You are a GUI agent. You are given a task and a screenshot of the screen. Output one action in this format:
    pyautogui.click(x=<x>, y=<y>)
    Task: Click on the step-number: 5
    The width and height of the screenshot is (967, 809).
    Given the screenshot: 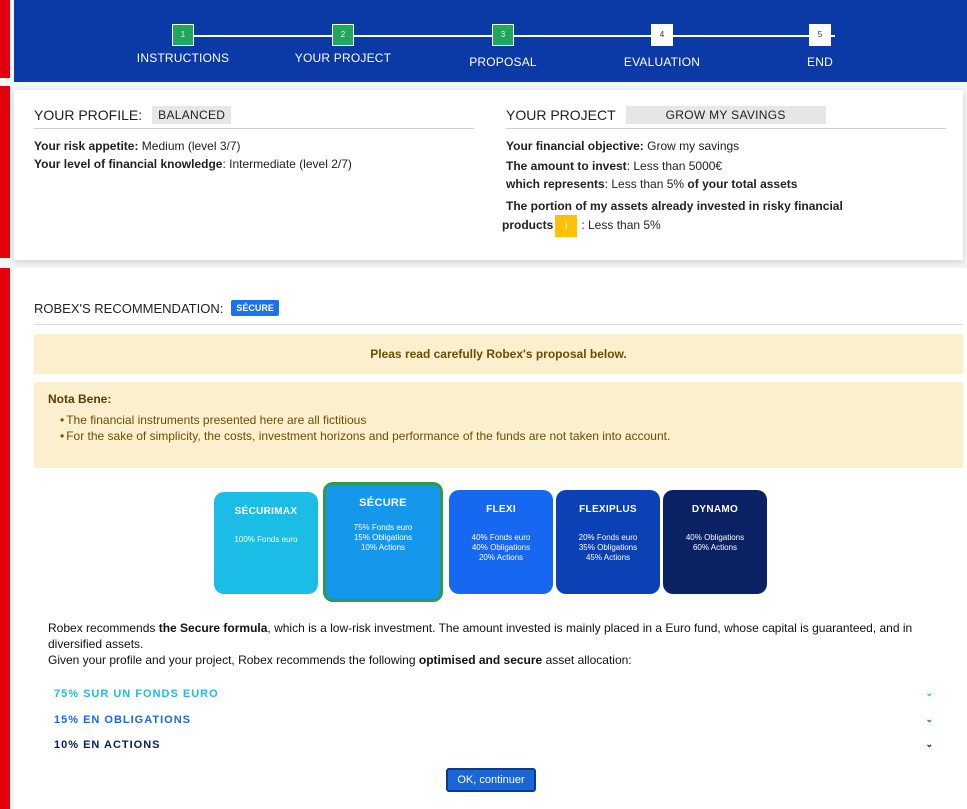 What is the action you would take?
    pyautogui.click(x=820, y=35)
    